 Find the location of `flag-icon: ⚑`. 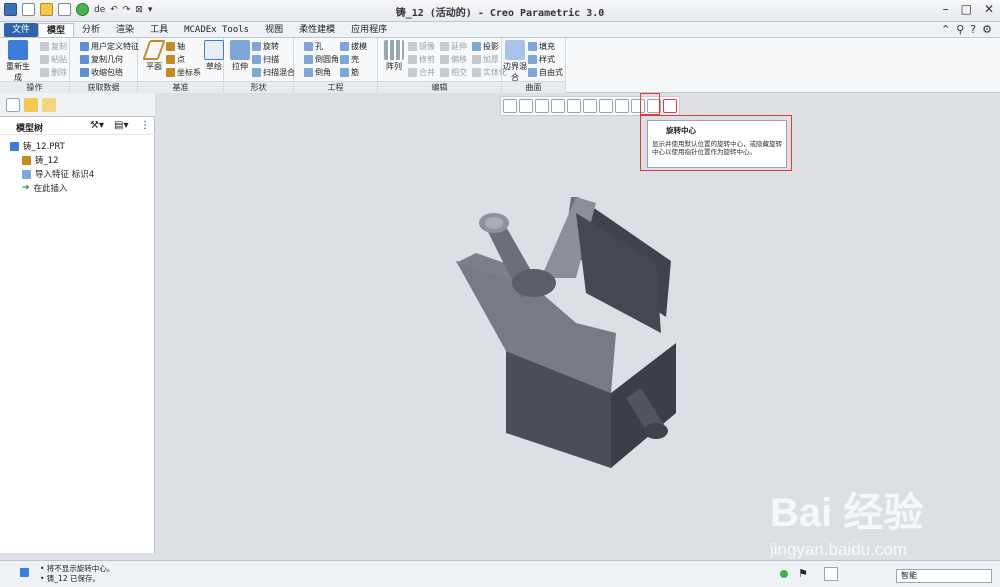

flag-icon: ⚑ is located at coordinates (803, 573).